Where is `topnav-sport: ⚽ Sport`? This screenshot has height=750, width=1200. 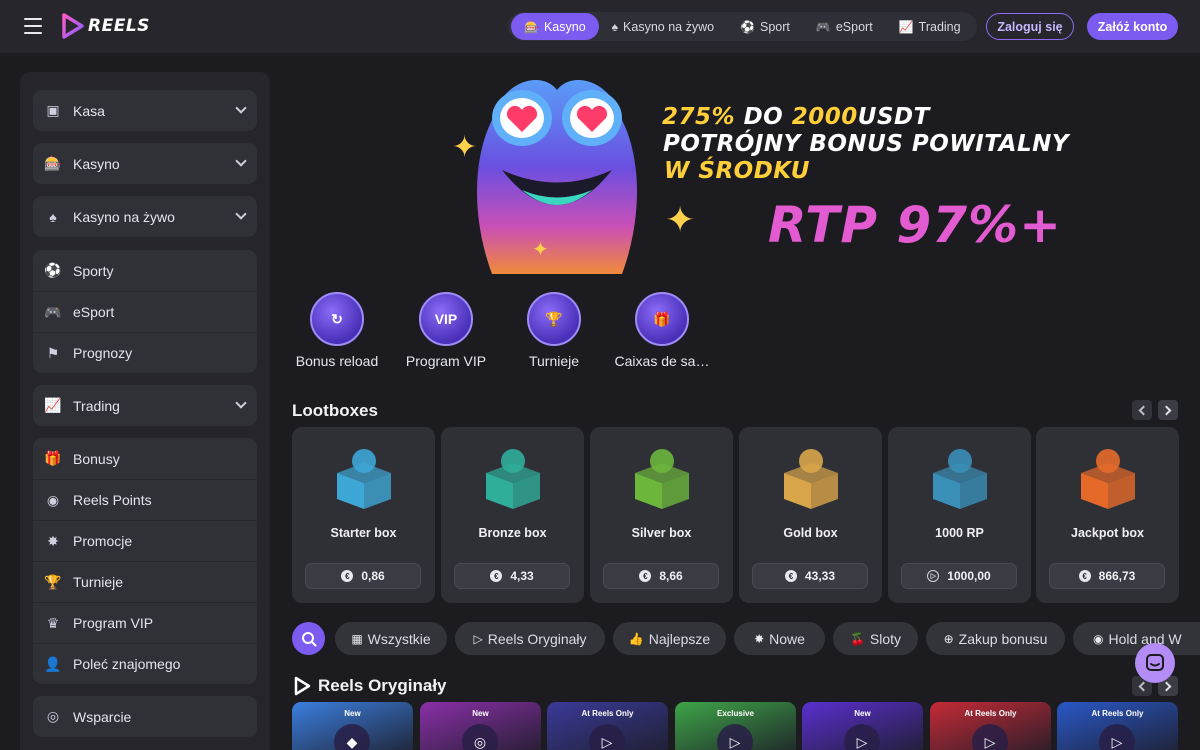 topnav-sport: ⚽ Sport is located at coordinates (765, 26).